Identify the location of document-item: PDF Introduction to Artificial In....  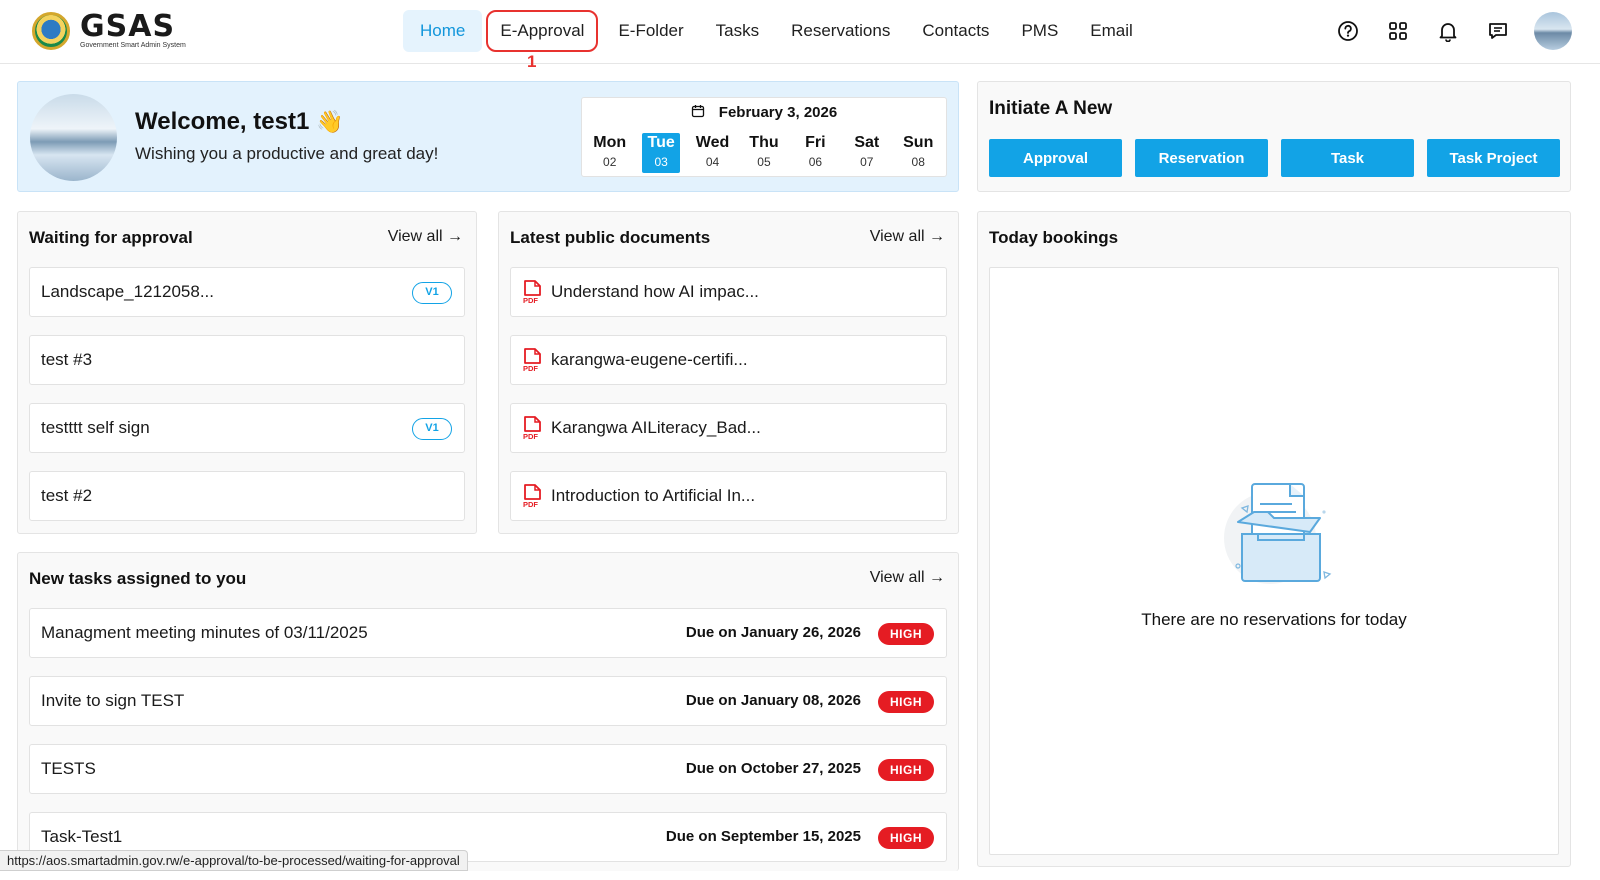
(728, 496).